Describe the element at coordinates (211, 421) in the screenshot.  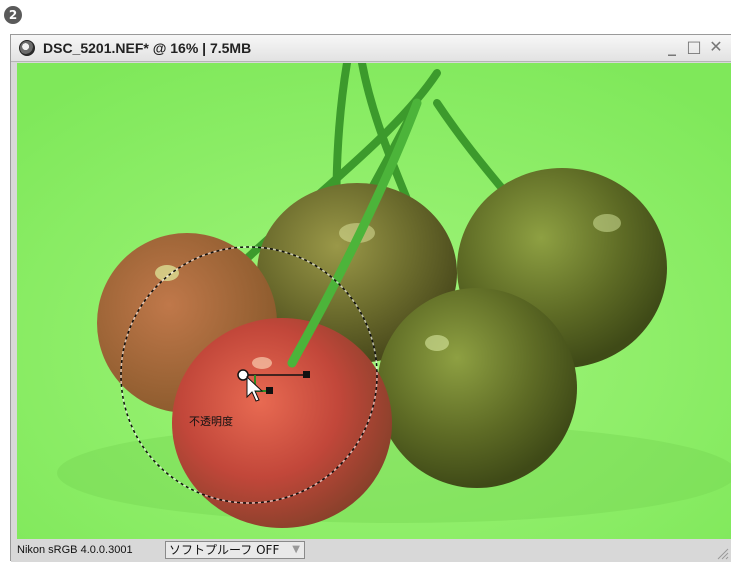
I see `opacity-label: 不透明度` at that location.